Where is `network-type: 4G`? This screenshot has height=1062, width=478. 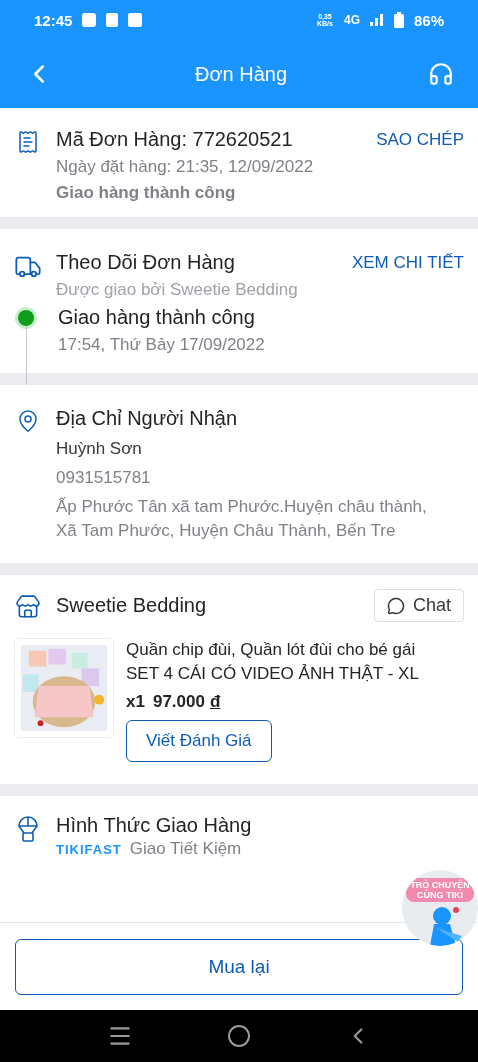 network-type: 4G is located at coordinates (351, 20).